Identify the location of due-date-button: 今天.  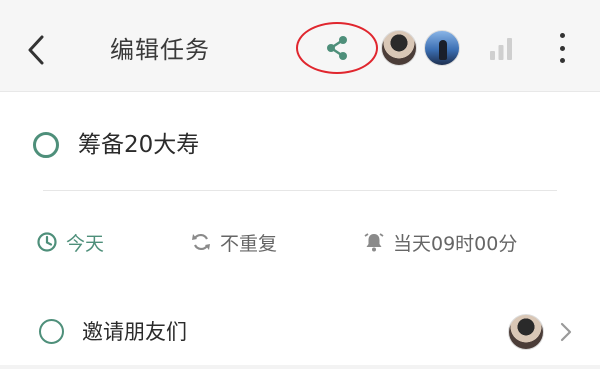
(70, 242).